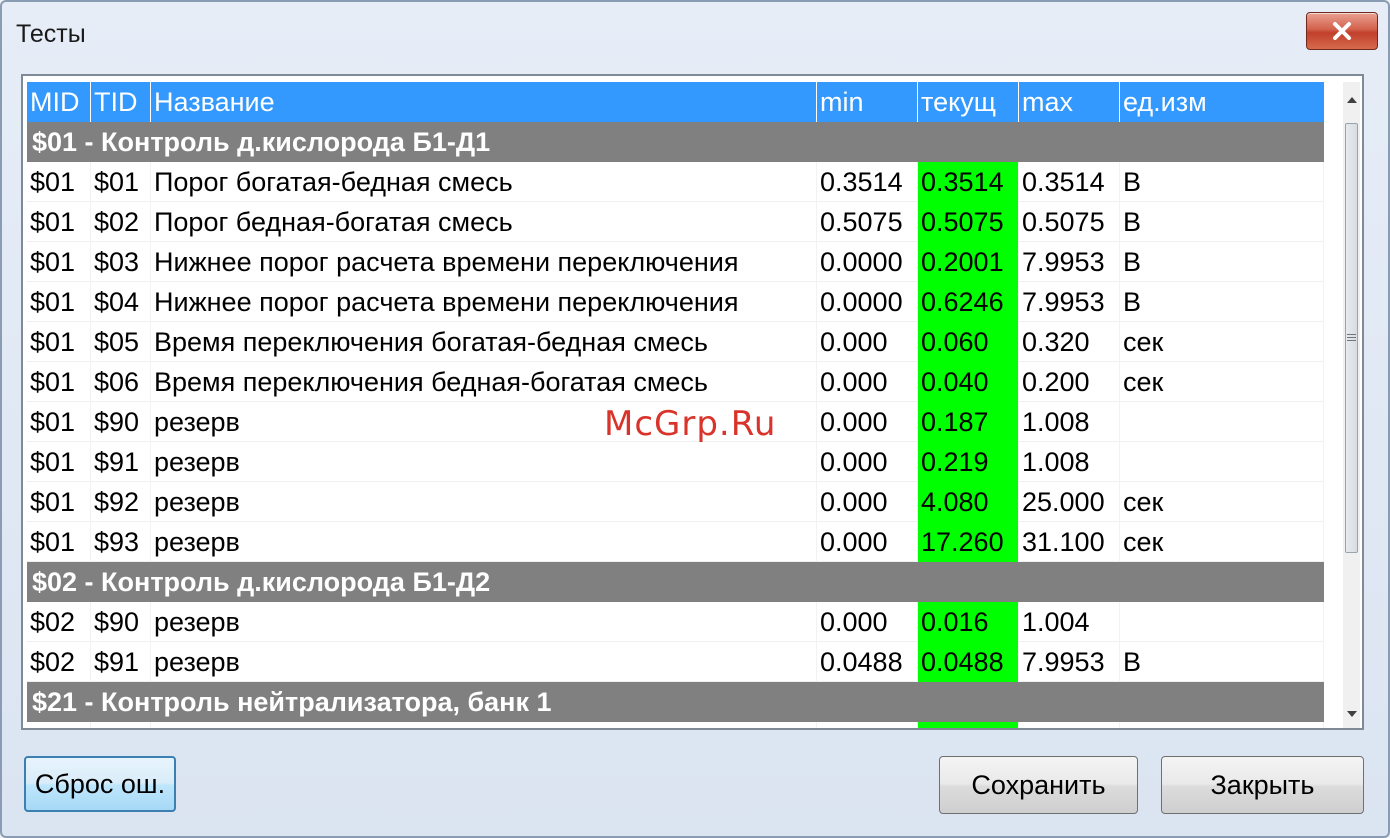 The image size is (1390, 838). I want to click on scroll-up-button, so click(1351, 99).